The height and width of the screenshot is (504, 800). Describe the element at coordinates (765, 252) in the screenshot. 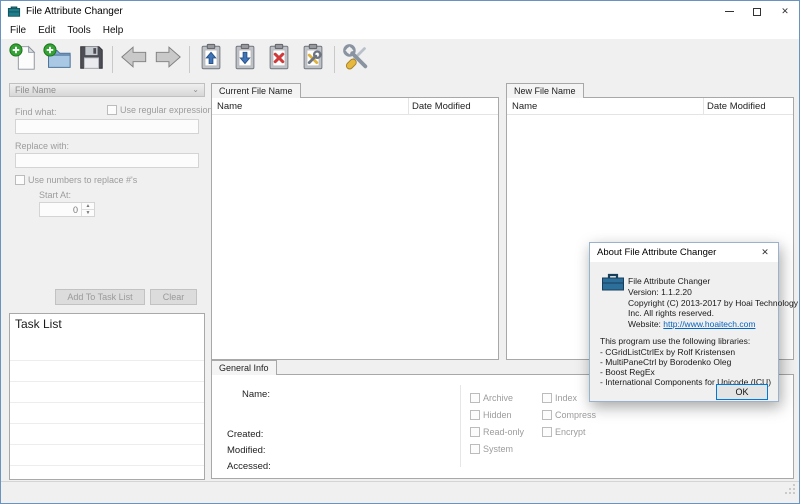

I see `about-close-button: ✕` at that location.